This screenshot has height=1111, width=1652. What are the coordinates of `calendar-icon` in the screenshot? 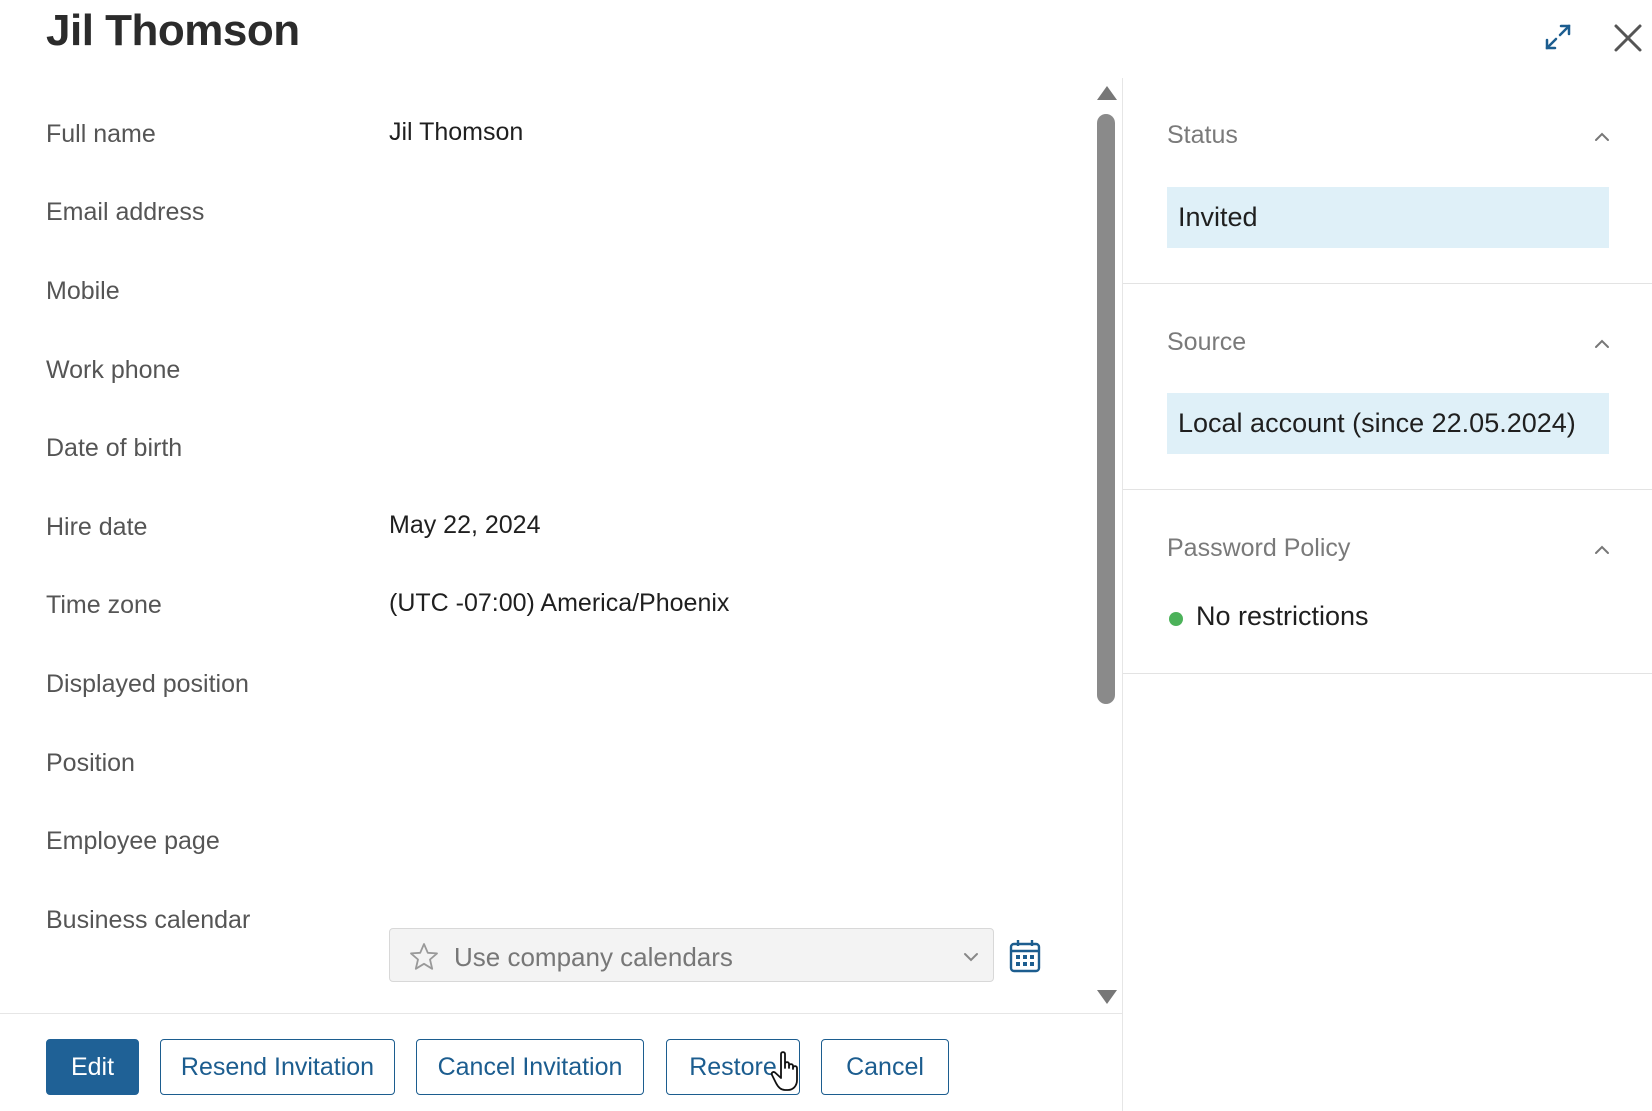 It's located at (1025, 956).